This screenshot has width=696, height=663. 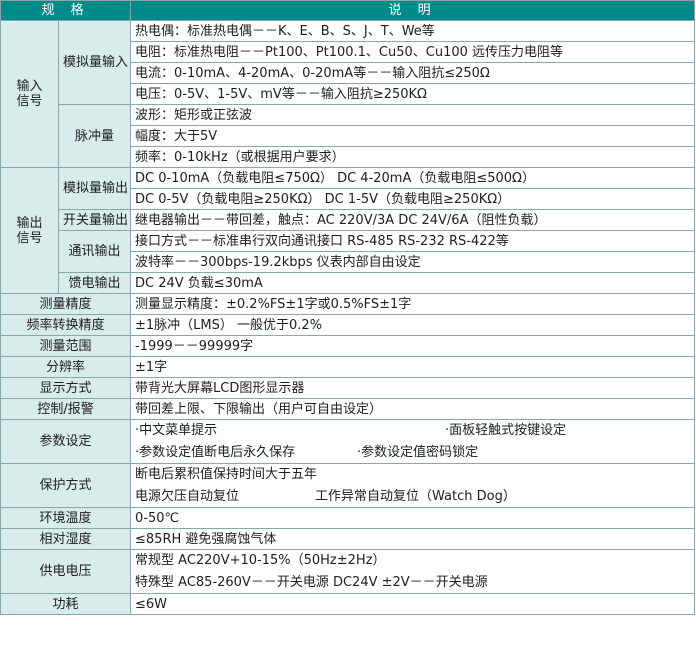 I want to click on comm-output-label: 通讯输出, so click(x=94, y=251).